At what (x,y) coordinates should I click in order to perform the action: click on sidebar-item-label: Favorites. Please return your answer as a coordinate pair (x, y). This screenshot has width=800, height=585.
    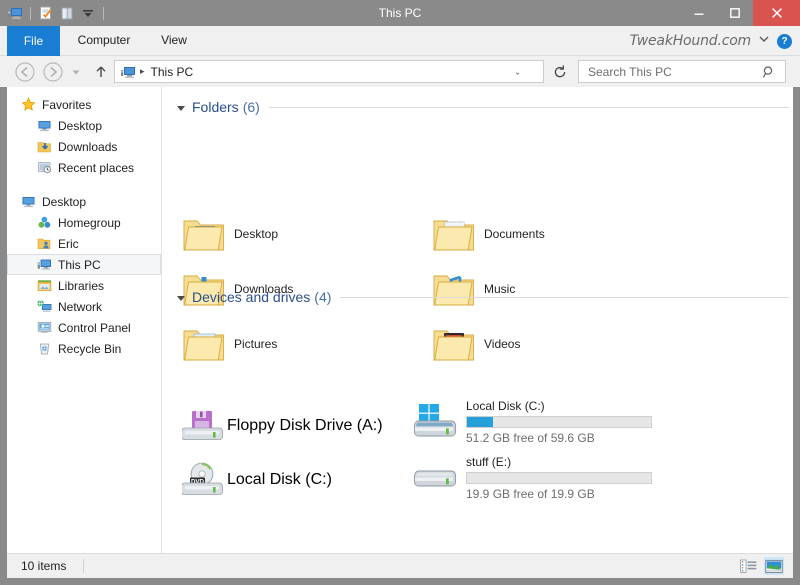
    Looking at the image, I should click on (67, 104).